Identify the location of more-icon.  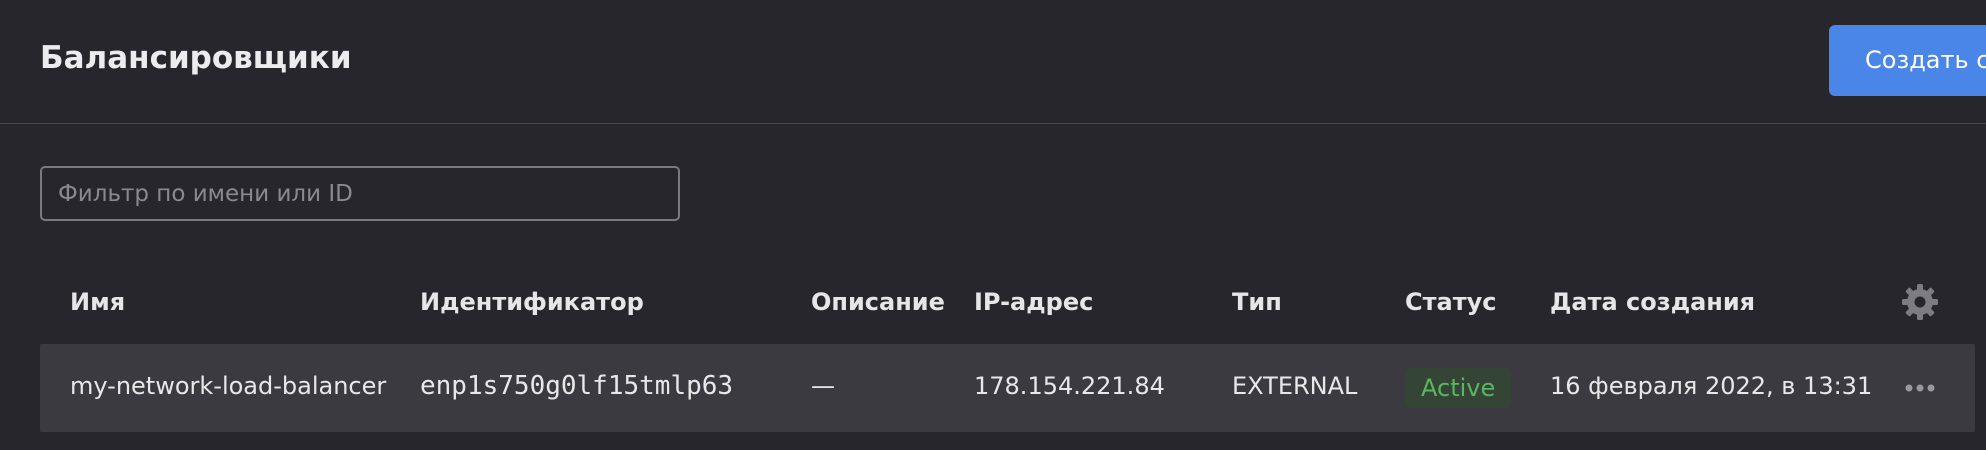
(1920, 388).